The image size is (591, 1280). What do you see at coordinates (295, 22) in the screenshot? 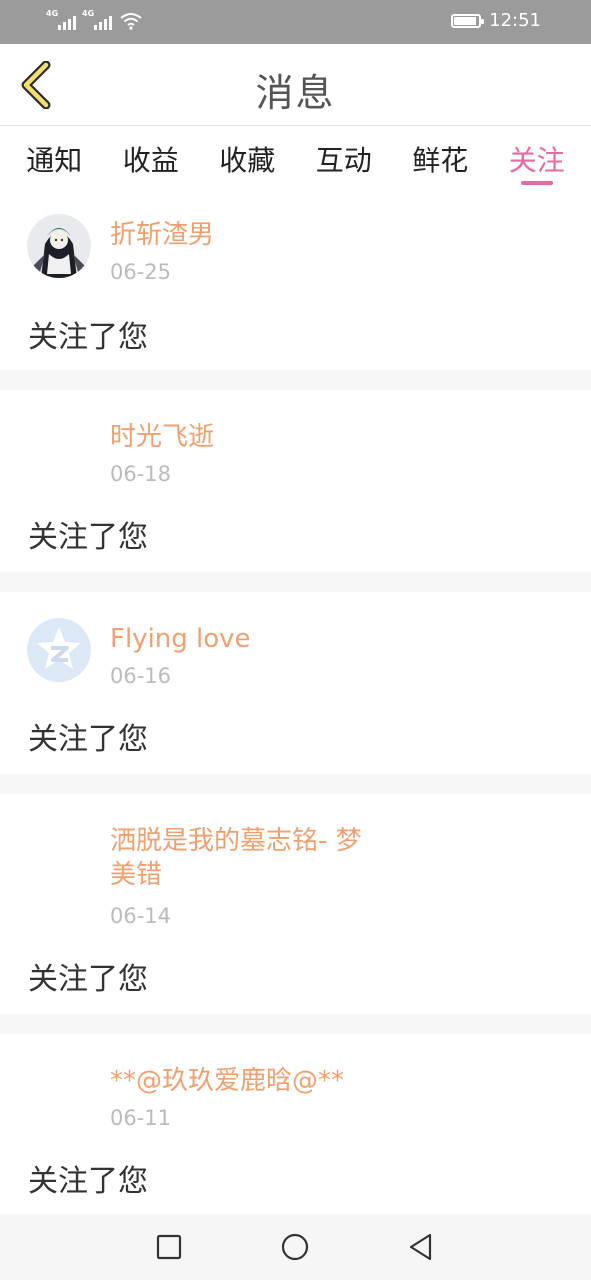
I see `status-bar: 4G 4G 12:51` at bounding box center [295, 22].